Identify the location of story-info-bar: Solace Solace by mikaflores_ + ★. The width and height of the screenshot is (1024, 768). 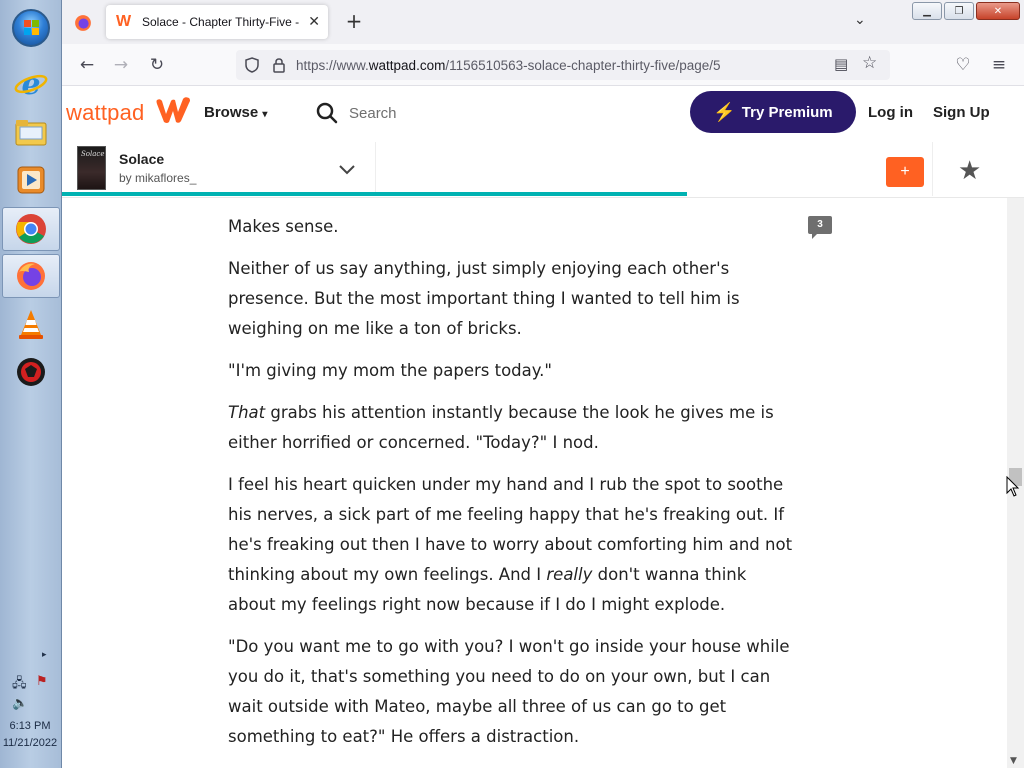
(543, 170).